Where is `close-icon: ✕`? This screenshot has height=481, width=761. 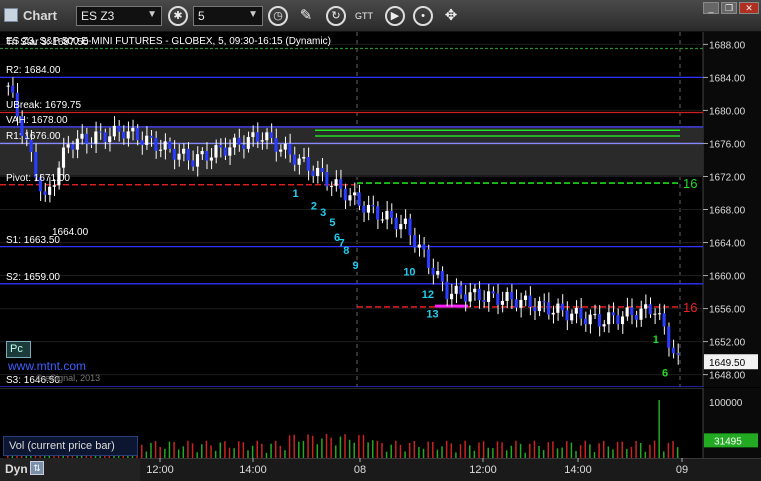 close-icon: ✕ is located at coordinates (749, 8).